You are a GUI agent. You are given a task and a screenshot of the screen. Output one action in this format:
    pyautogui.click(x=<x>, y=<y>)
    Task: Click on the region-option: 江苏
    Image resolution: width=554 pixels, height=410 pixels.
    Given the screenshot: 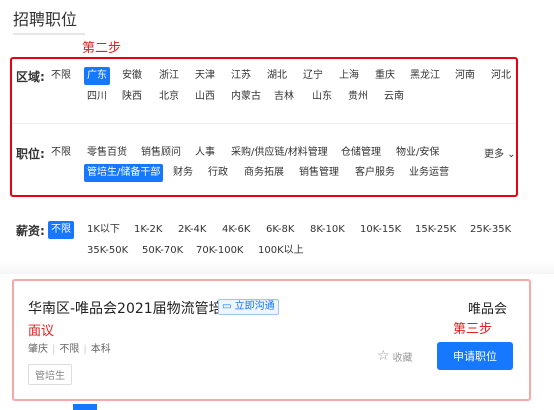 What is the action you would take?
    pyautogui.click(x=241, y=76)
    